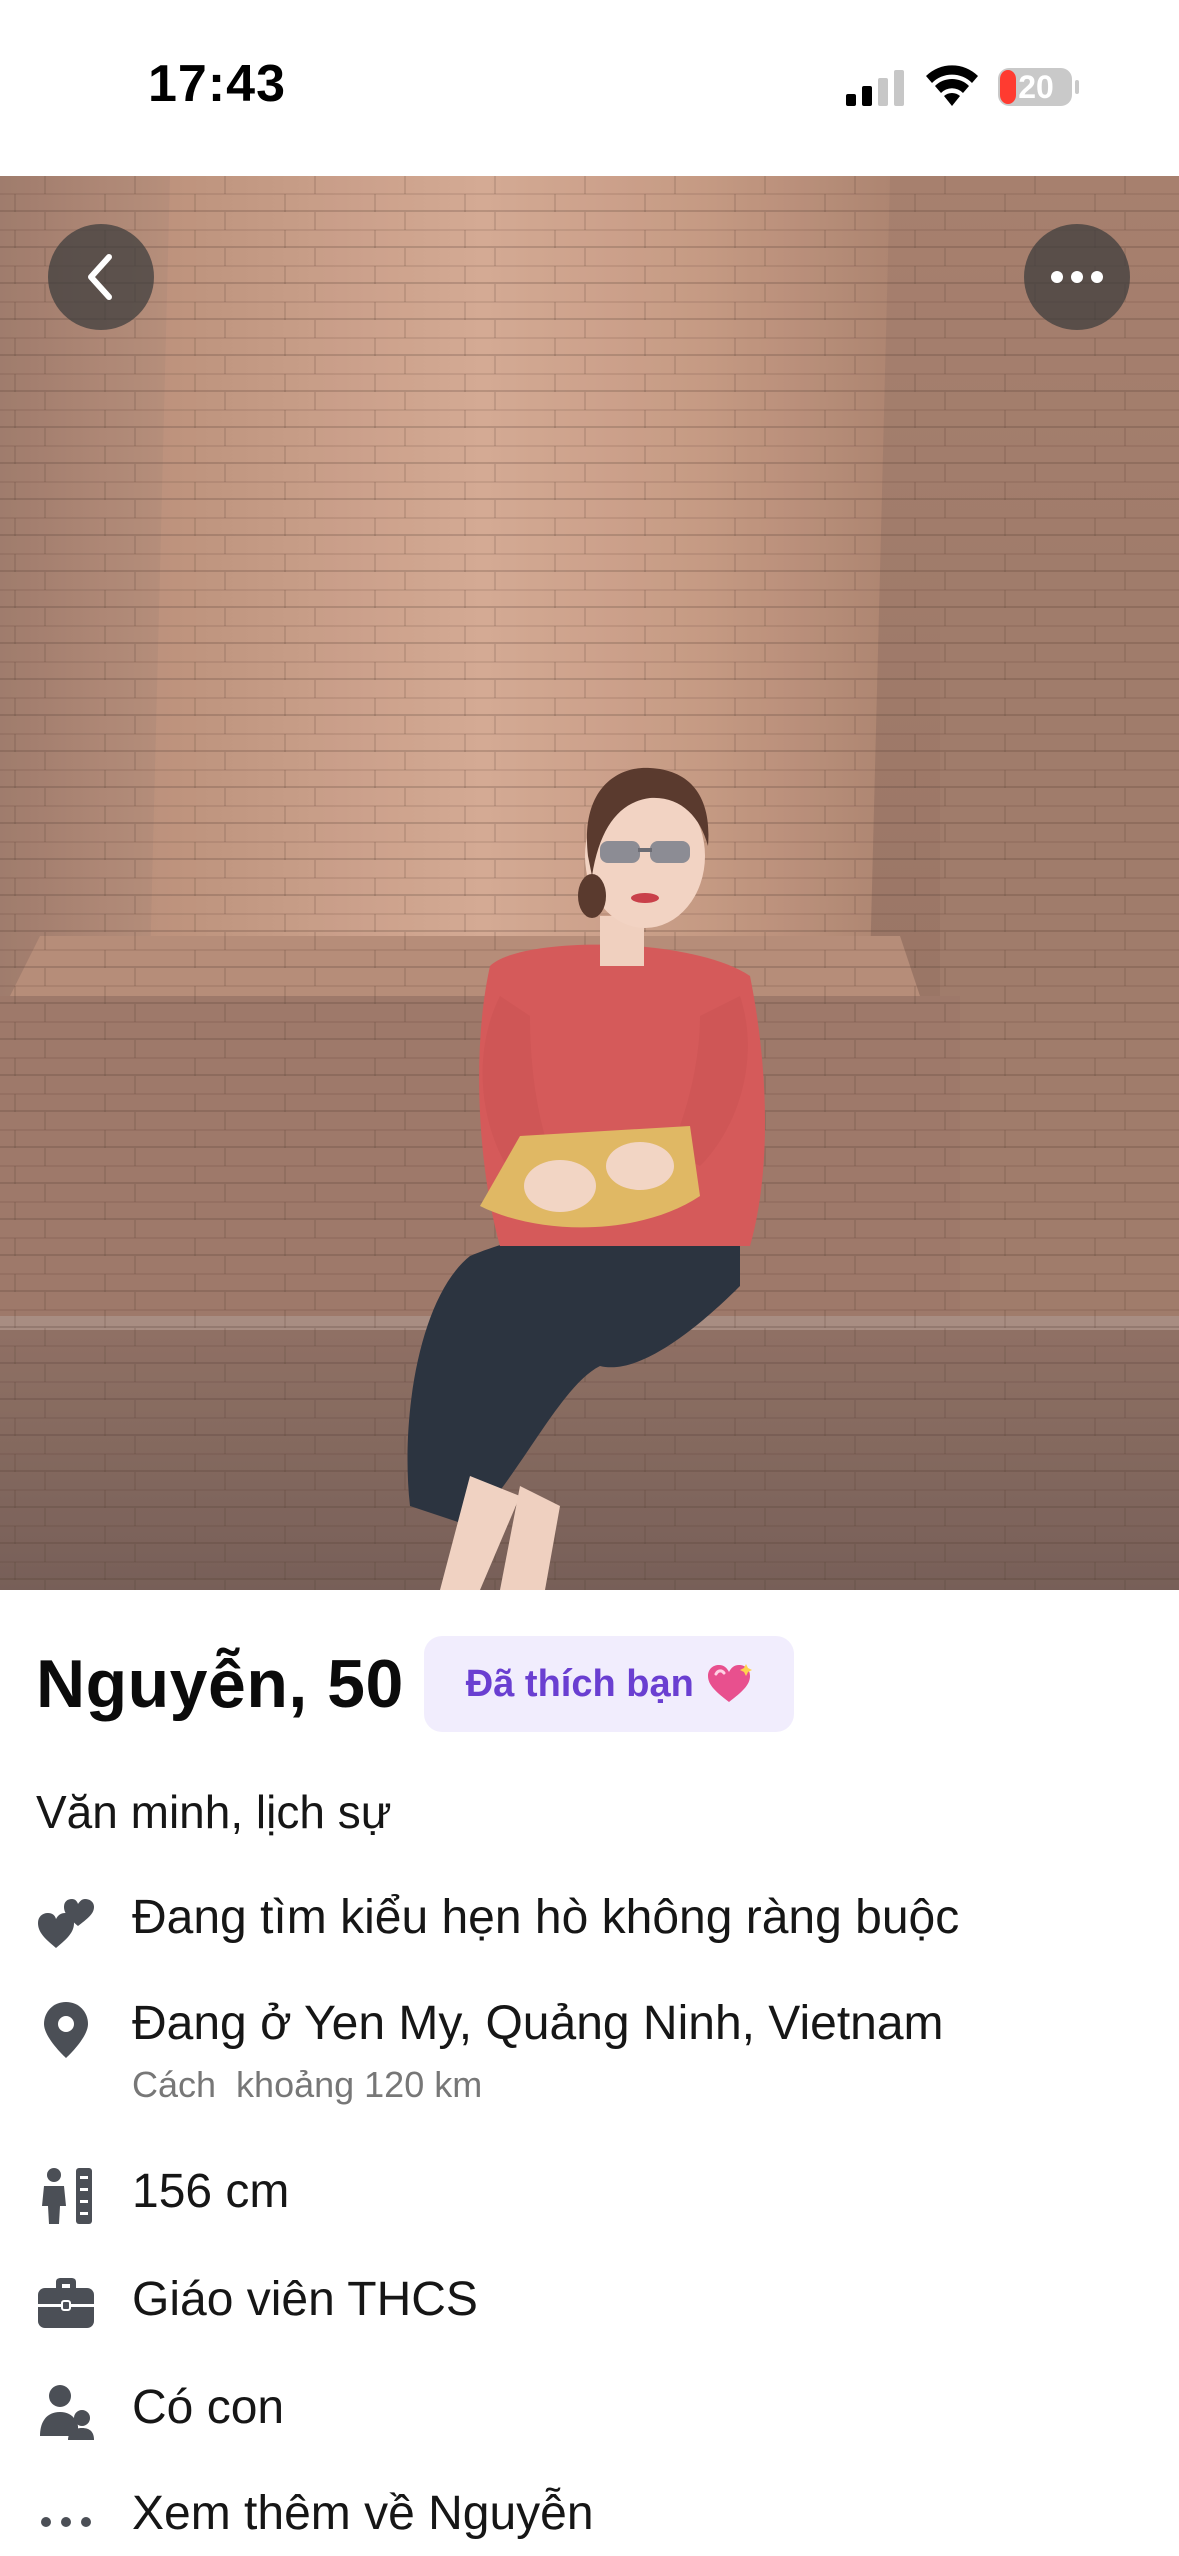 This screenshot has width=1179, height=2556. I want to click on location-pin-icon, so click(66, 2030).